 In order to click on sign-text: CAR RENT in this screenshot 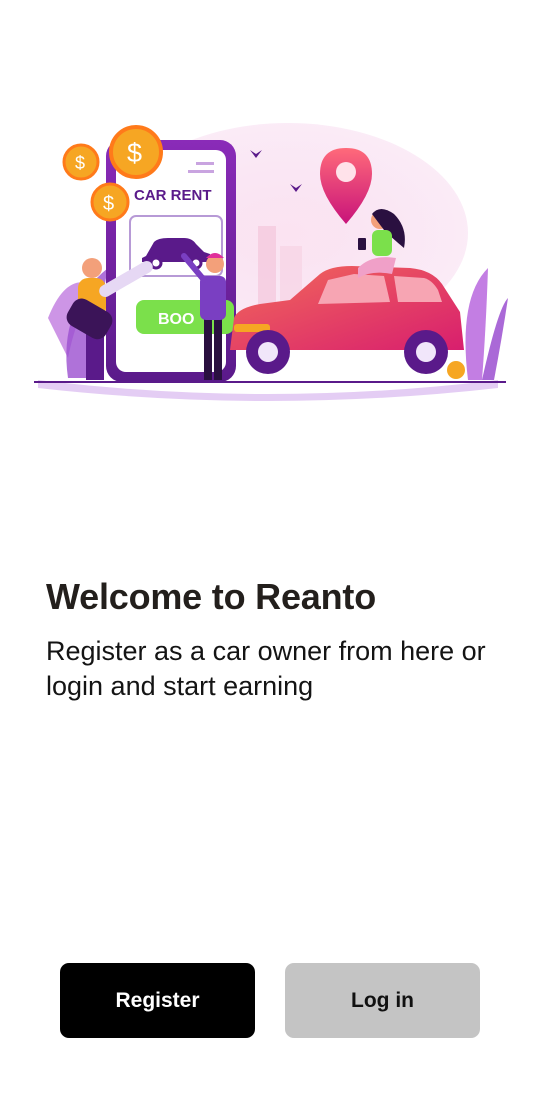, I will do `click(173, 195)`.